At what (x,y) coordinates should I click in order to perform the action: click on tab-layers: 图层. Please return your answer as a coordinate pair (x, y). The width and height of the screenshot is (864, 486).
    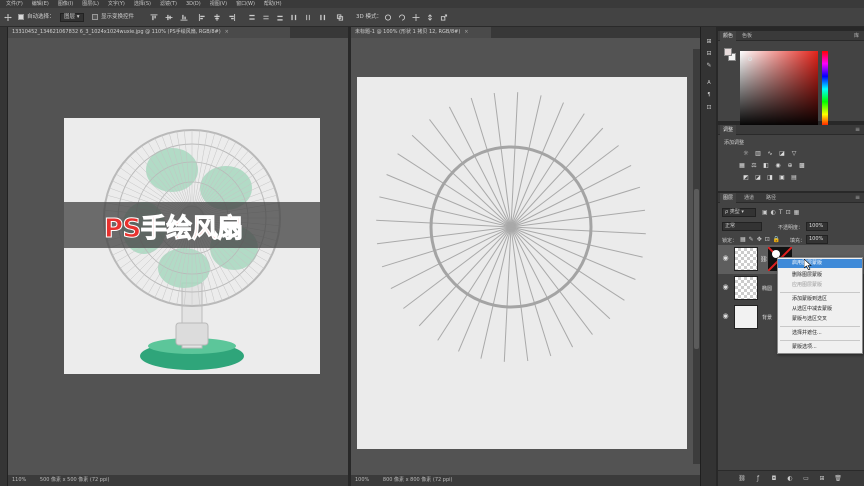
    Looking at the image, I should click on (728, 198).